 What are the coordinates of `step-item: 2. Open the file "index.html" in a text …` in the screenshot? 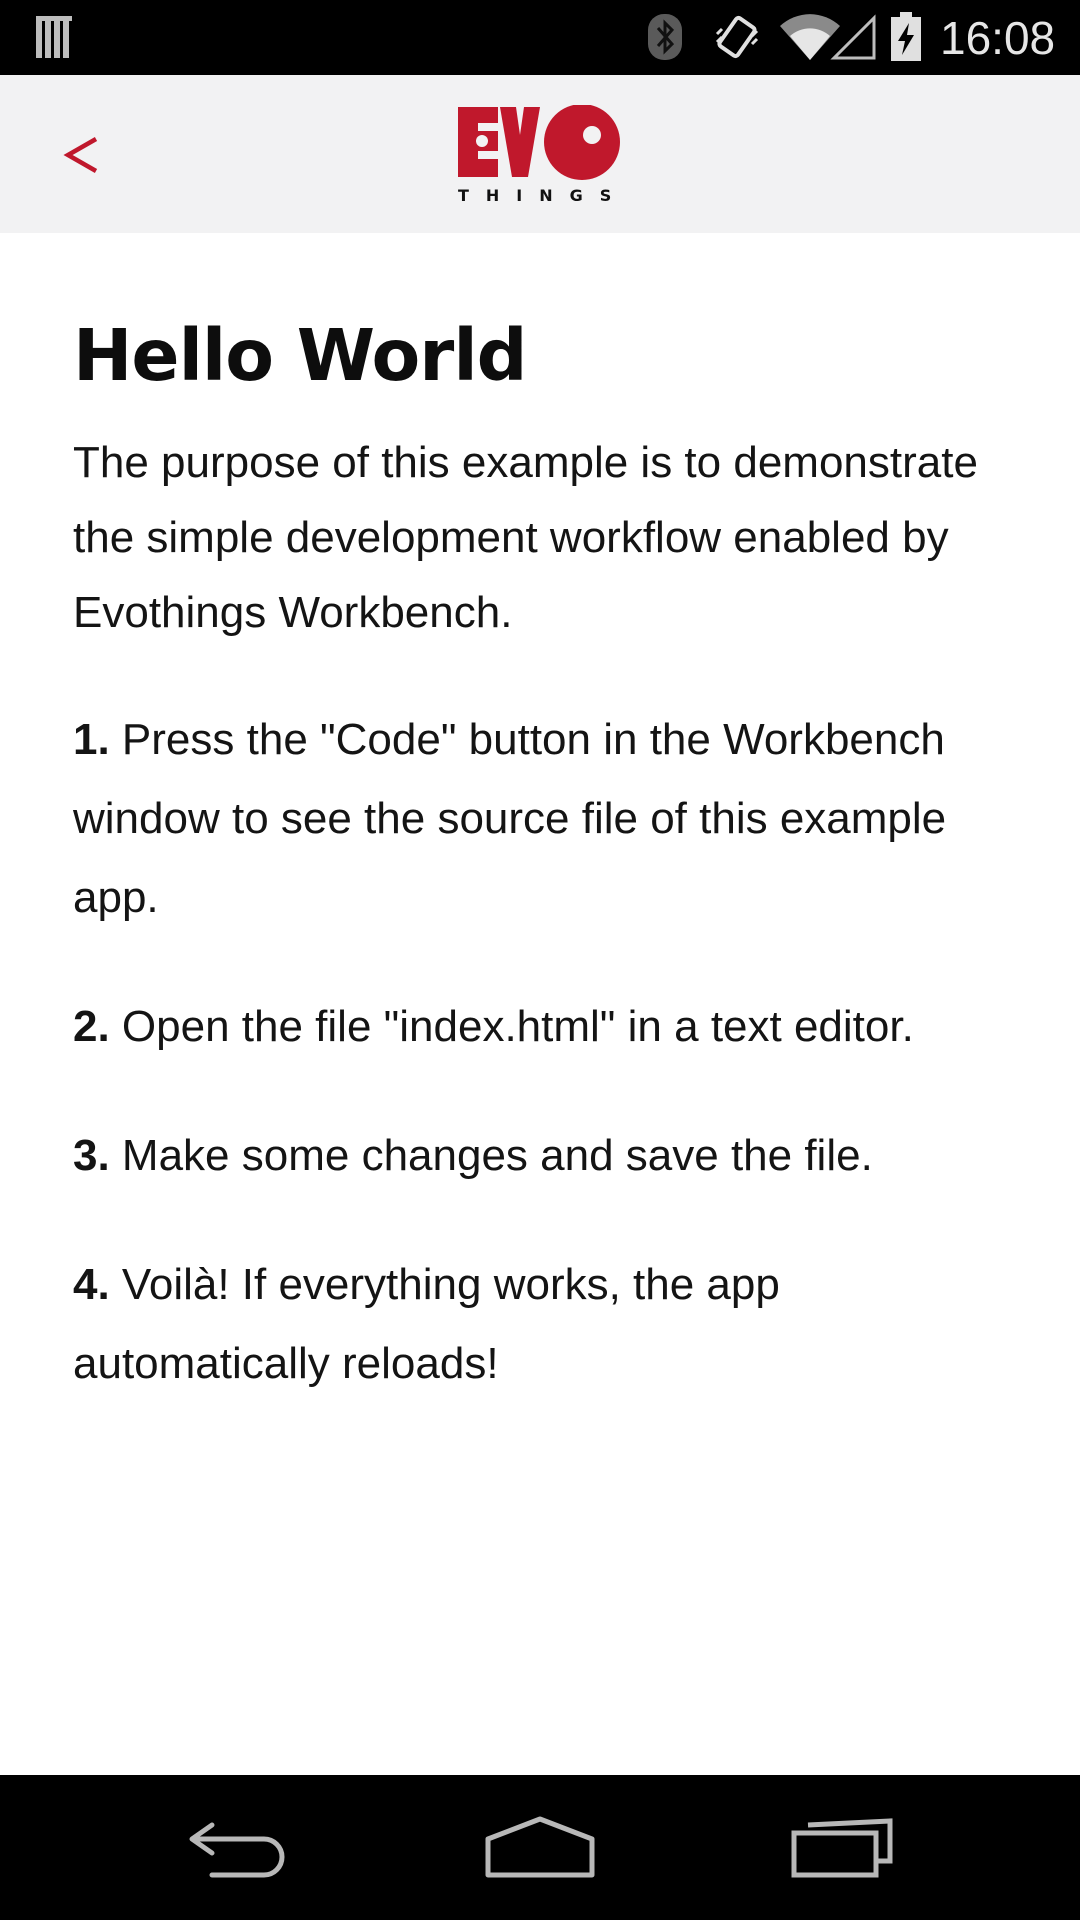 It's located at (543, 1026).